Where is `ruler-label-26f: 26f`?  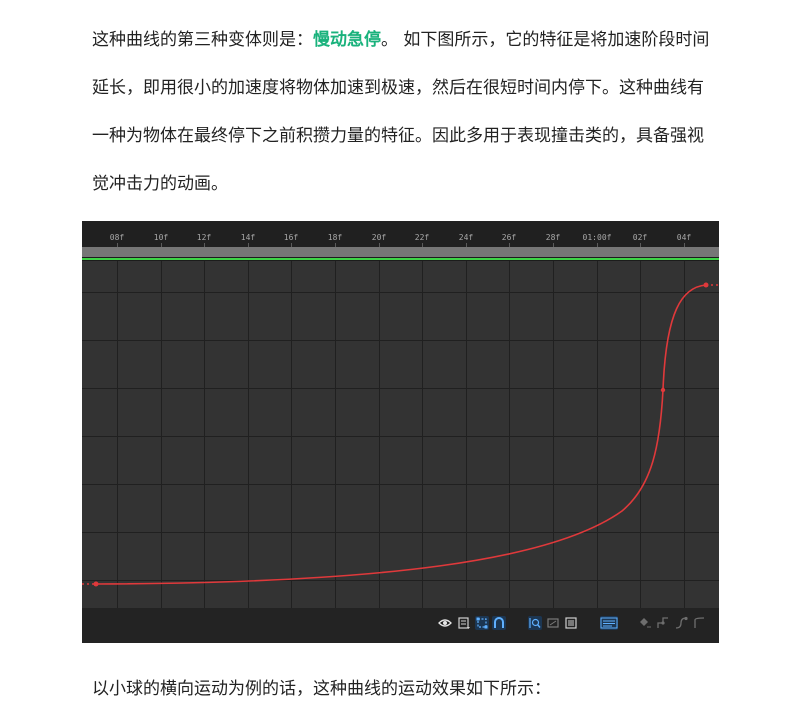 ruler-label-26f: 26f is located at coordinates (509, 237).